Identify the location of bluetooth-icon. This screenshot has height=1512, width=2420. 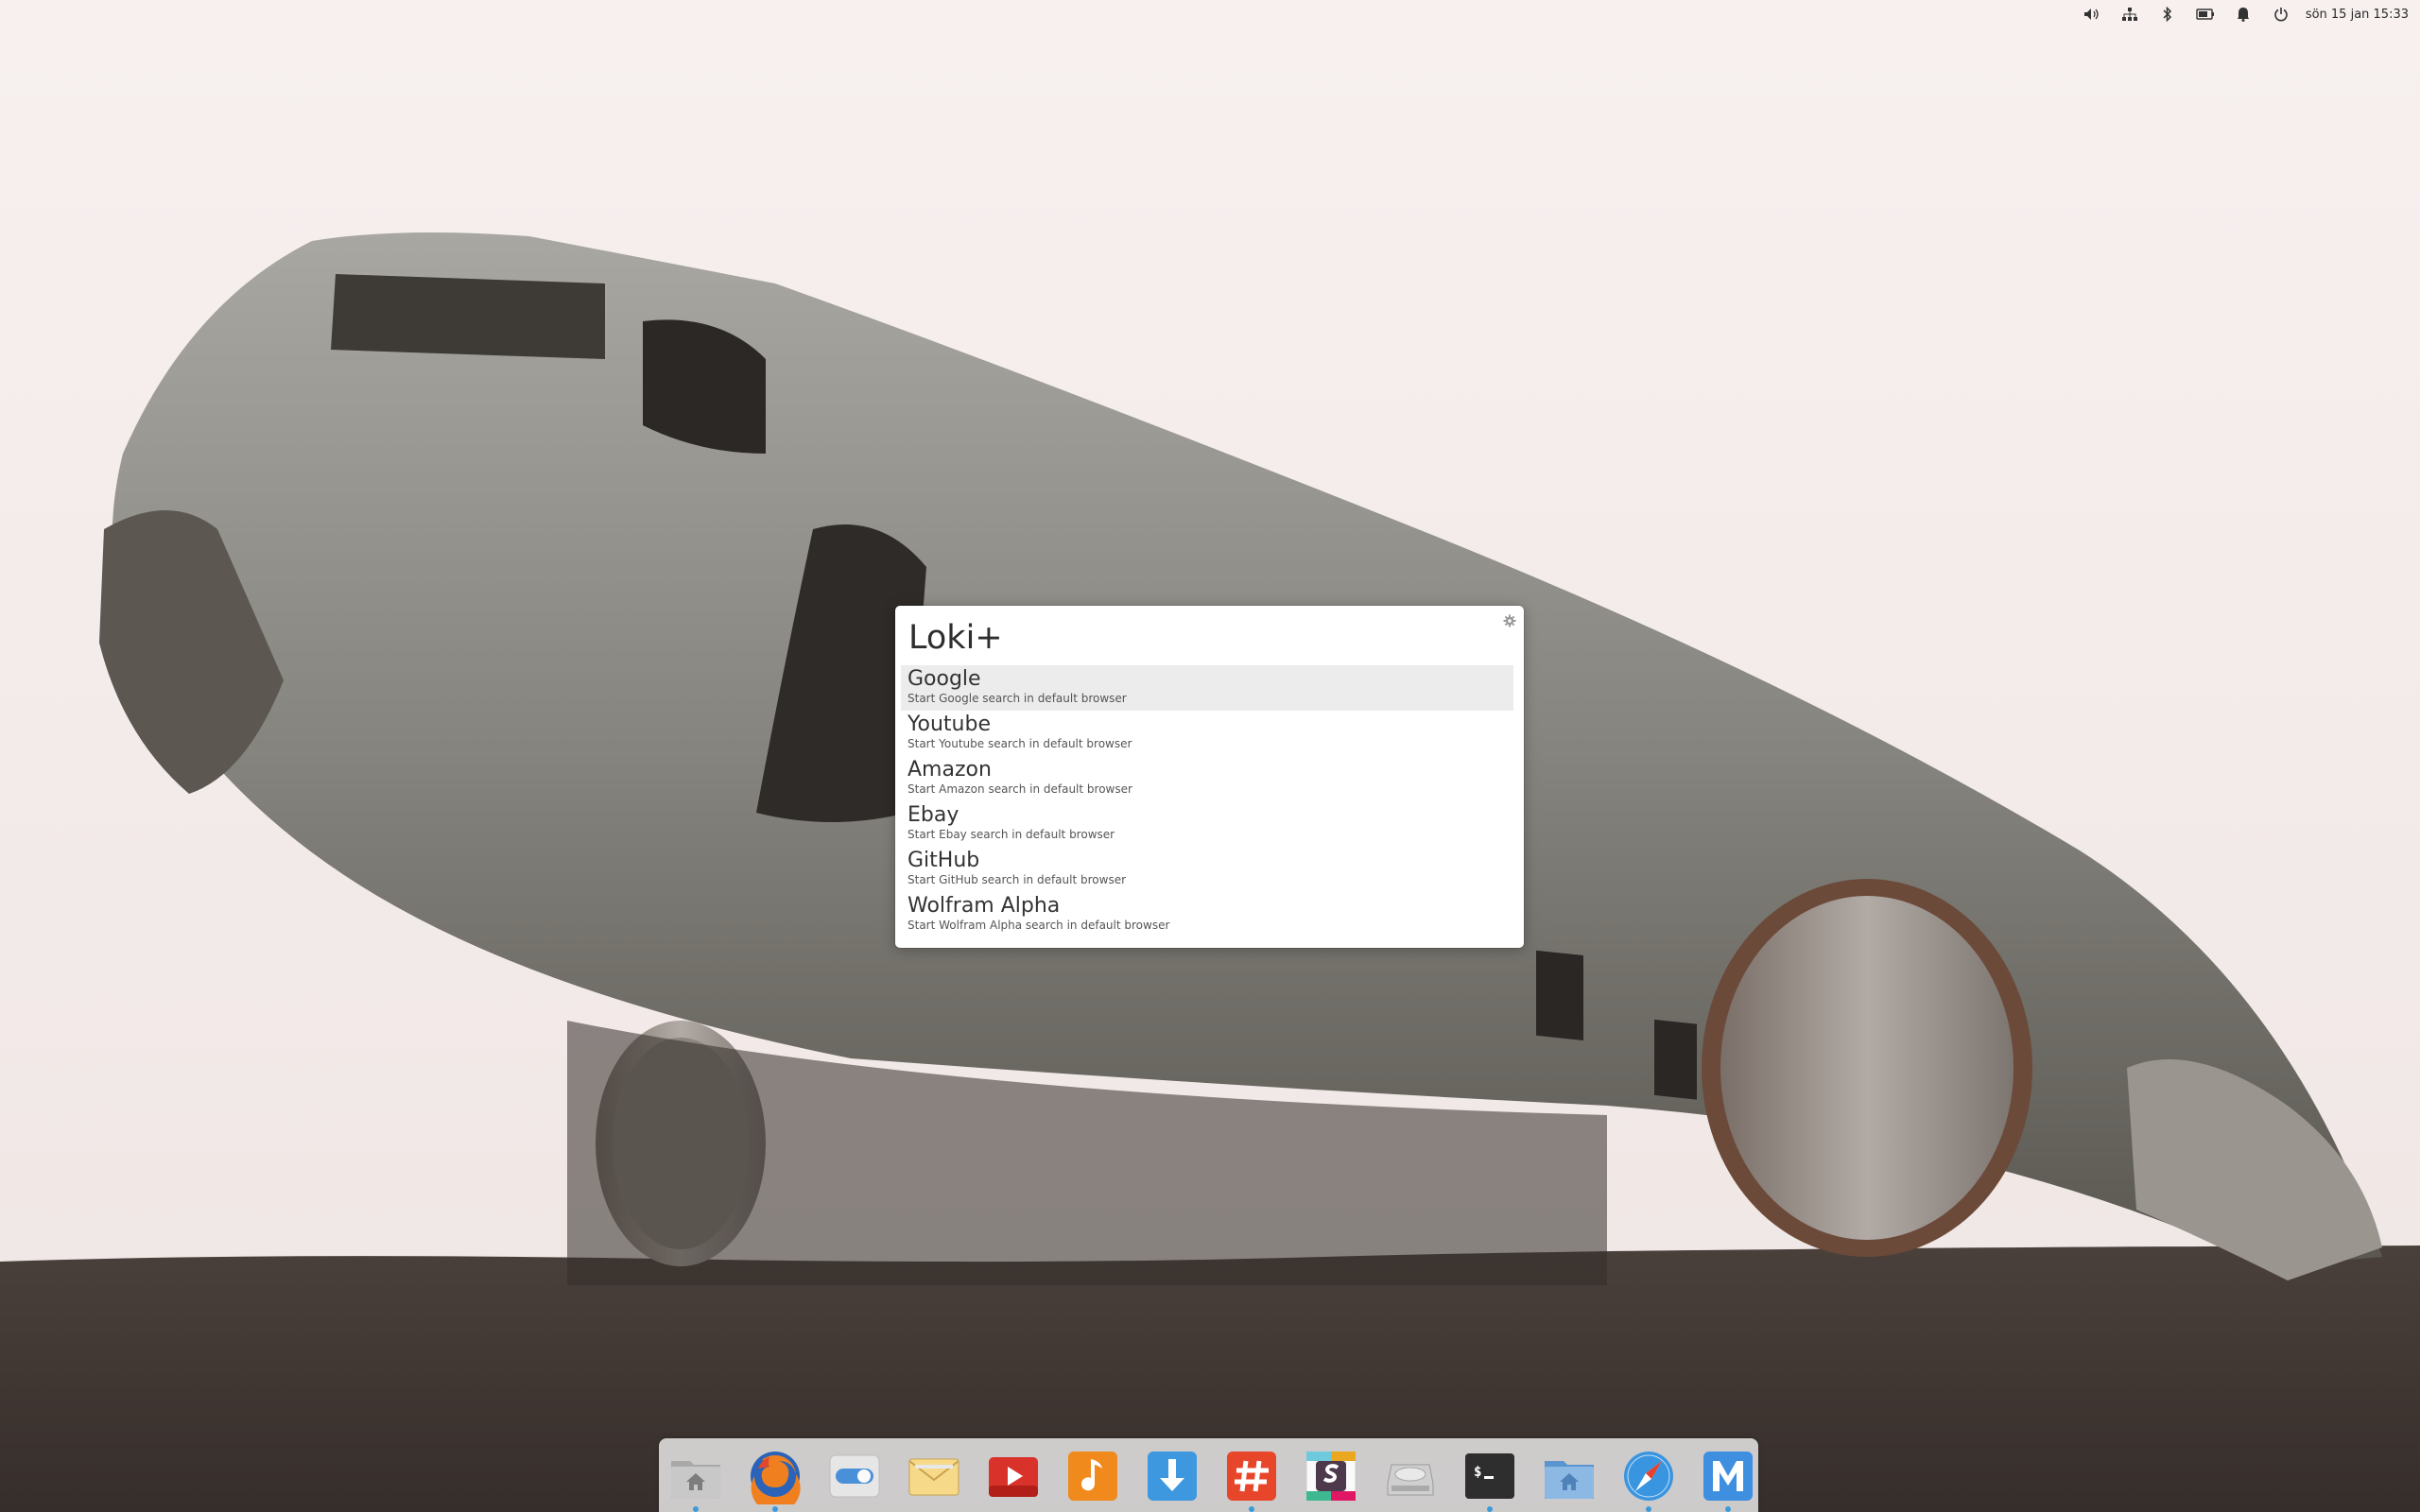
(2168, 14).